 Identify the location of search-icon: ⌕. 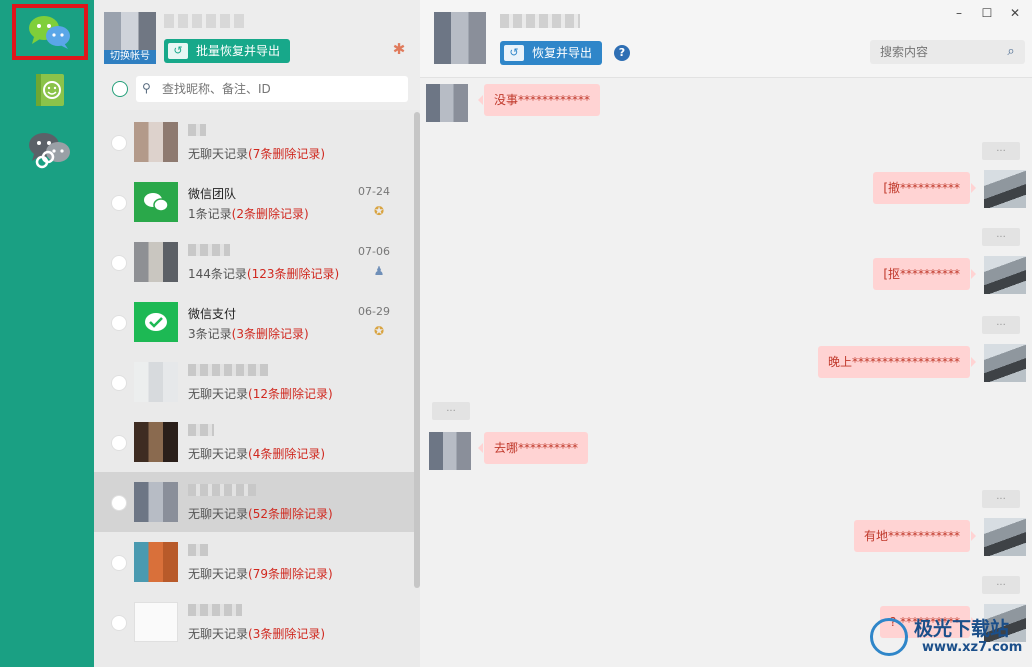
(1011, 52).